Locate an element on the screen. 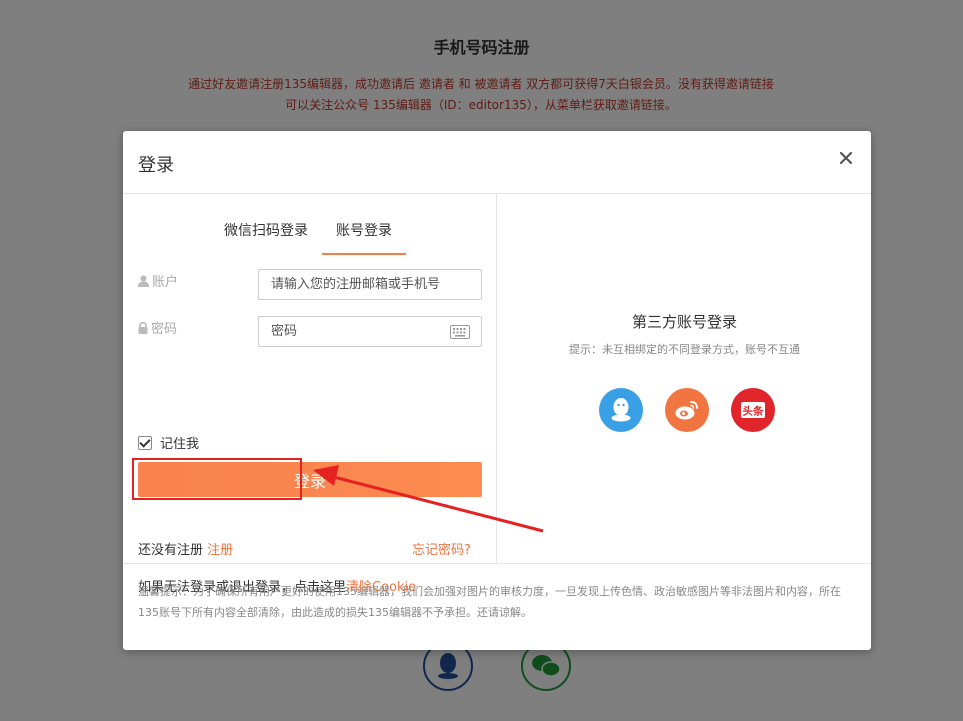  register-prompt: 还没有注册 注册 is located at coordinates (185, 548).